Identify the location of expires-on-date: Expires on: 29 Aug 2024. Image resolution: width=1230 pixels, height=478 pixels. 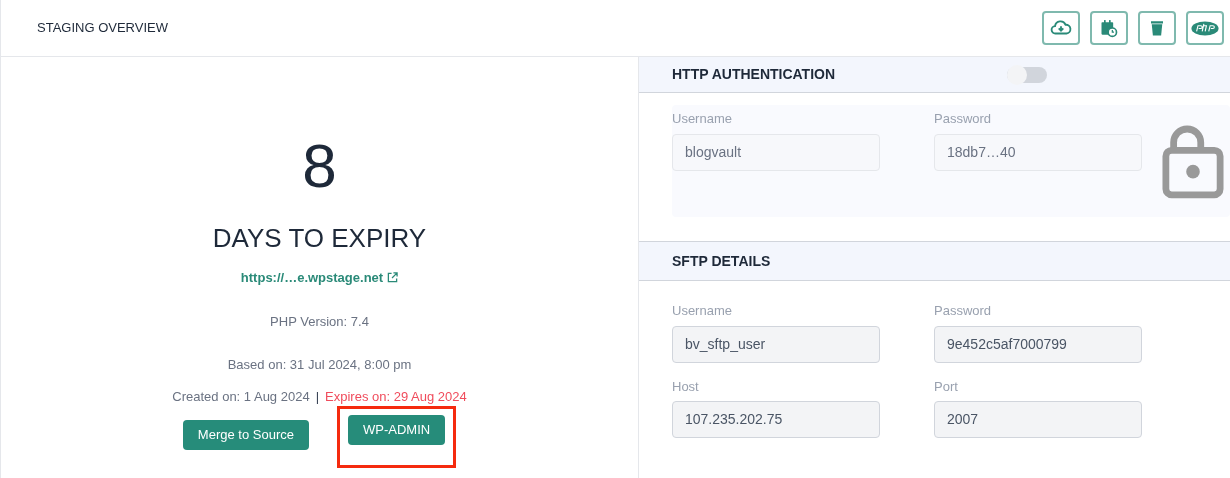
(396, 396).